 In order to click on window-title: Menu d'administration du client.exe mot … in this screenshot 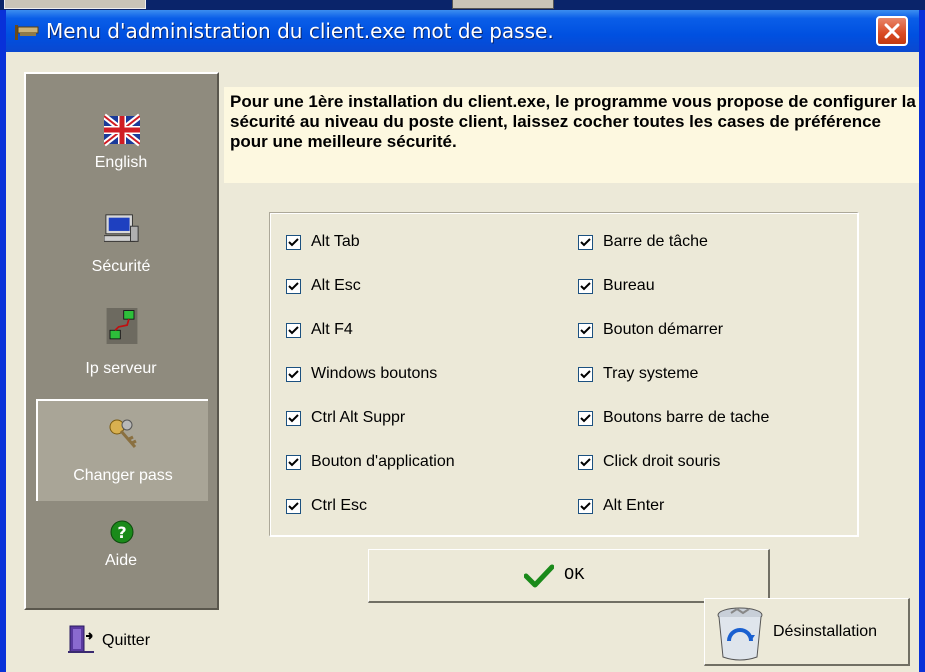, I will do `click(300, 31)`.